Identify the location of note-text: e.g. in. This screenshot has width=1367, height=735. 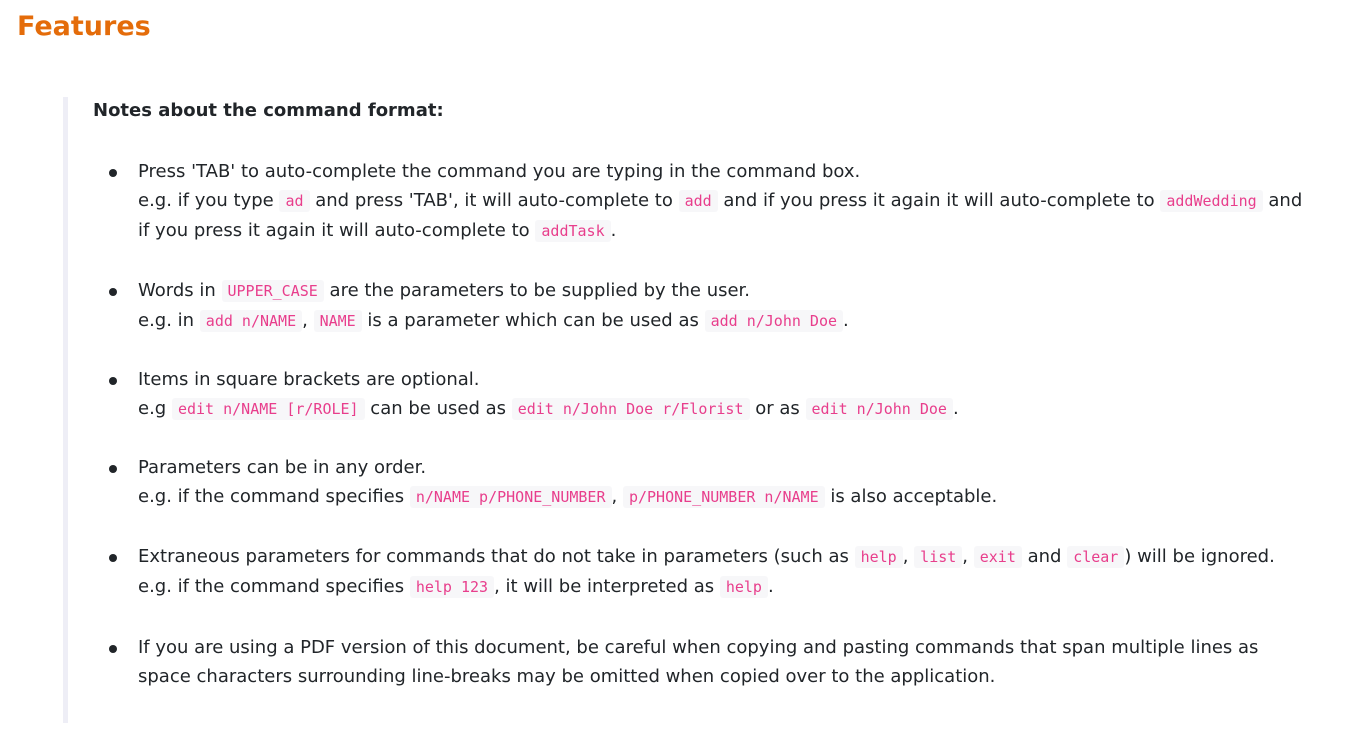
(169, 320).